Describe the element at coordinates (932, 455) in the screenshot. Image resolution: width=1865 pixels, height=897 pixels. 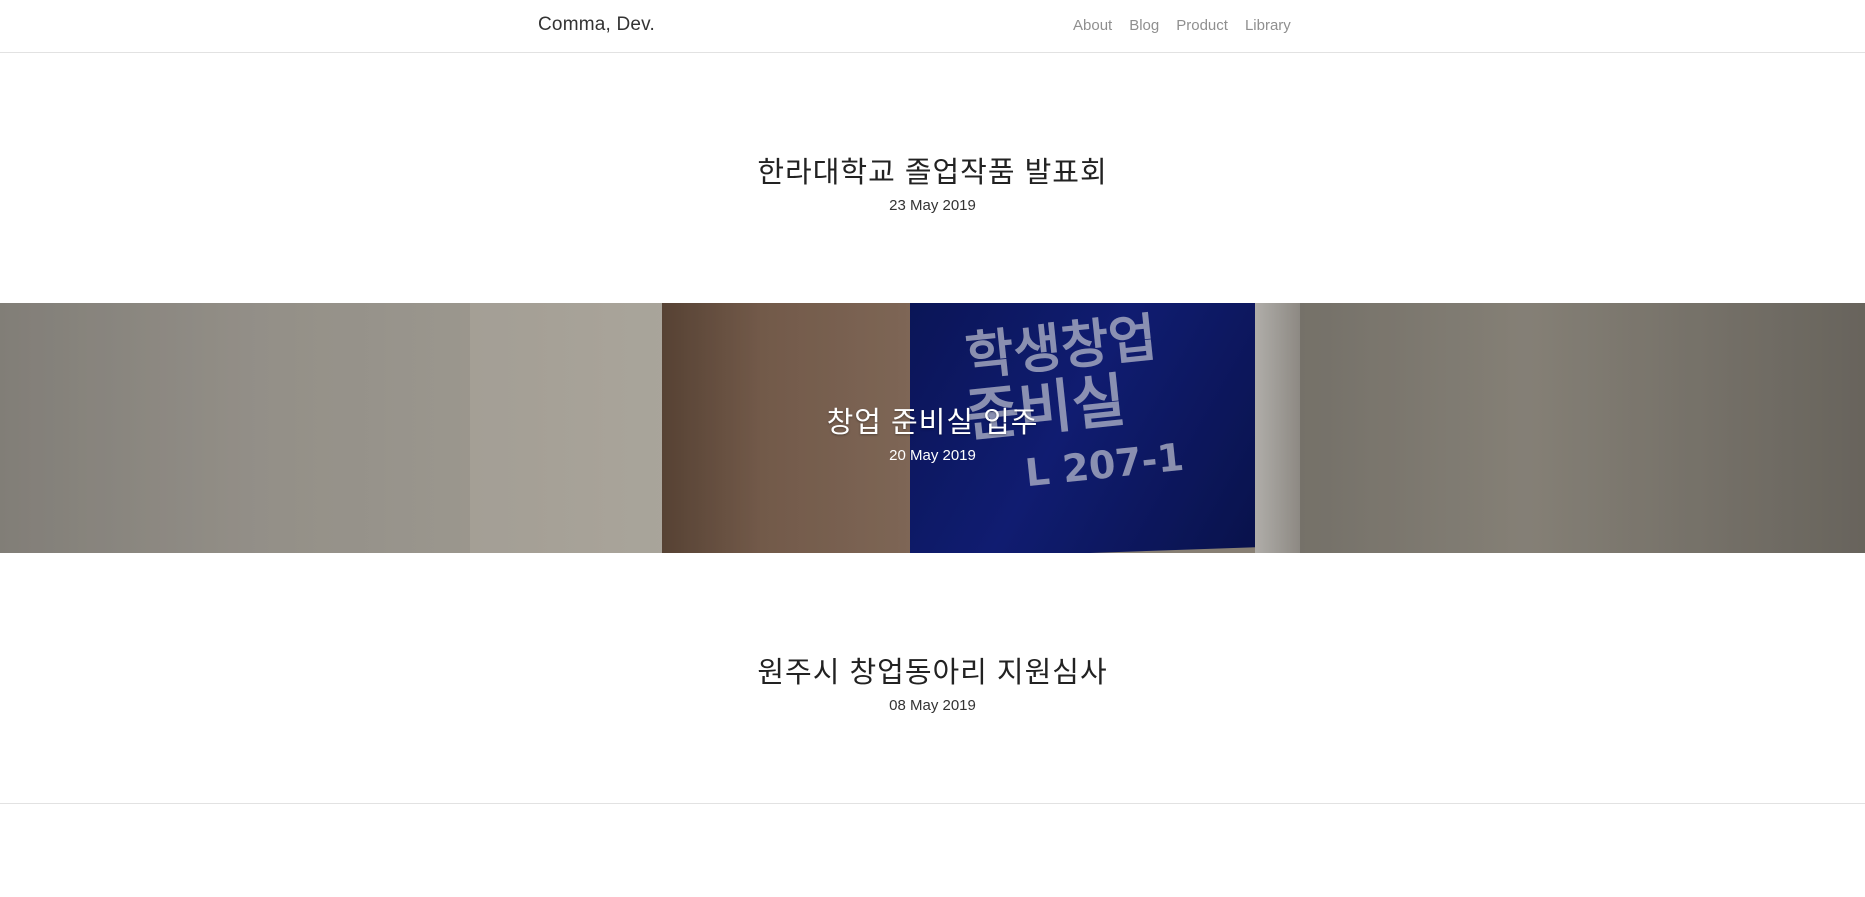
I see `post-date: 20 May 2019` at that location.